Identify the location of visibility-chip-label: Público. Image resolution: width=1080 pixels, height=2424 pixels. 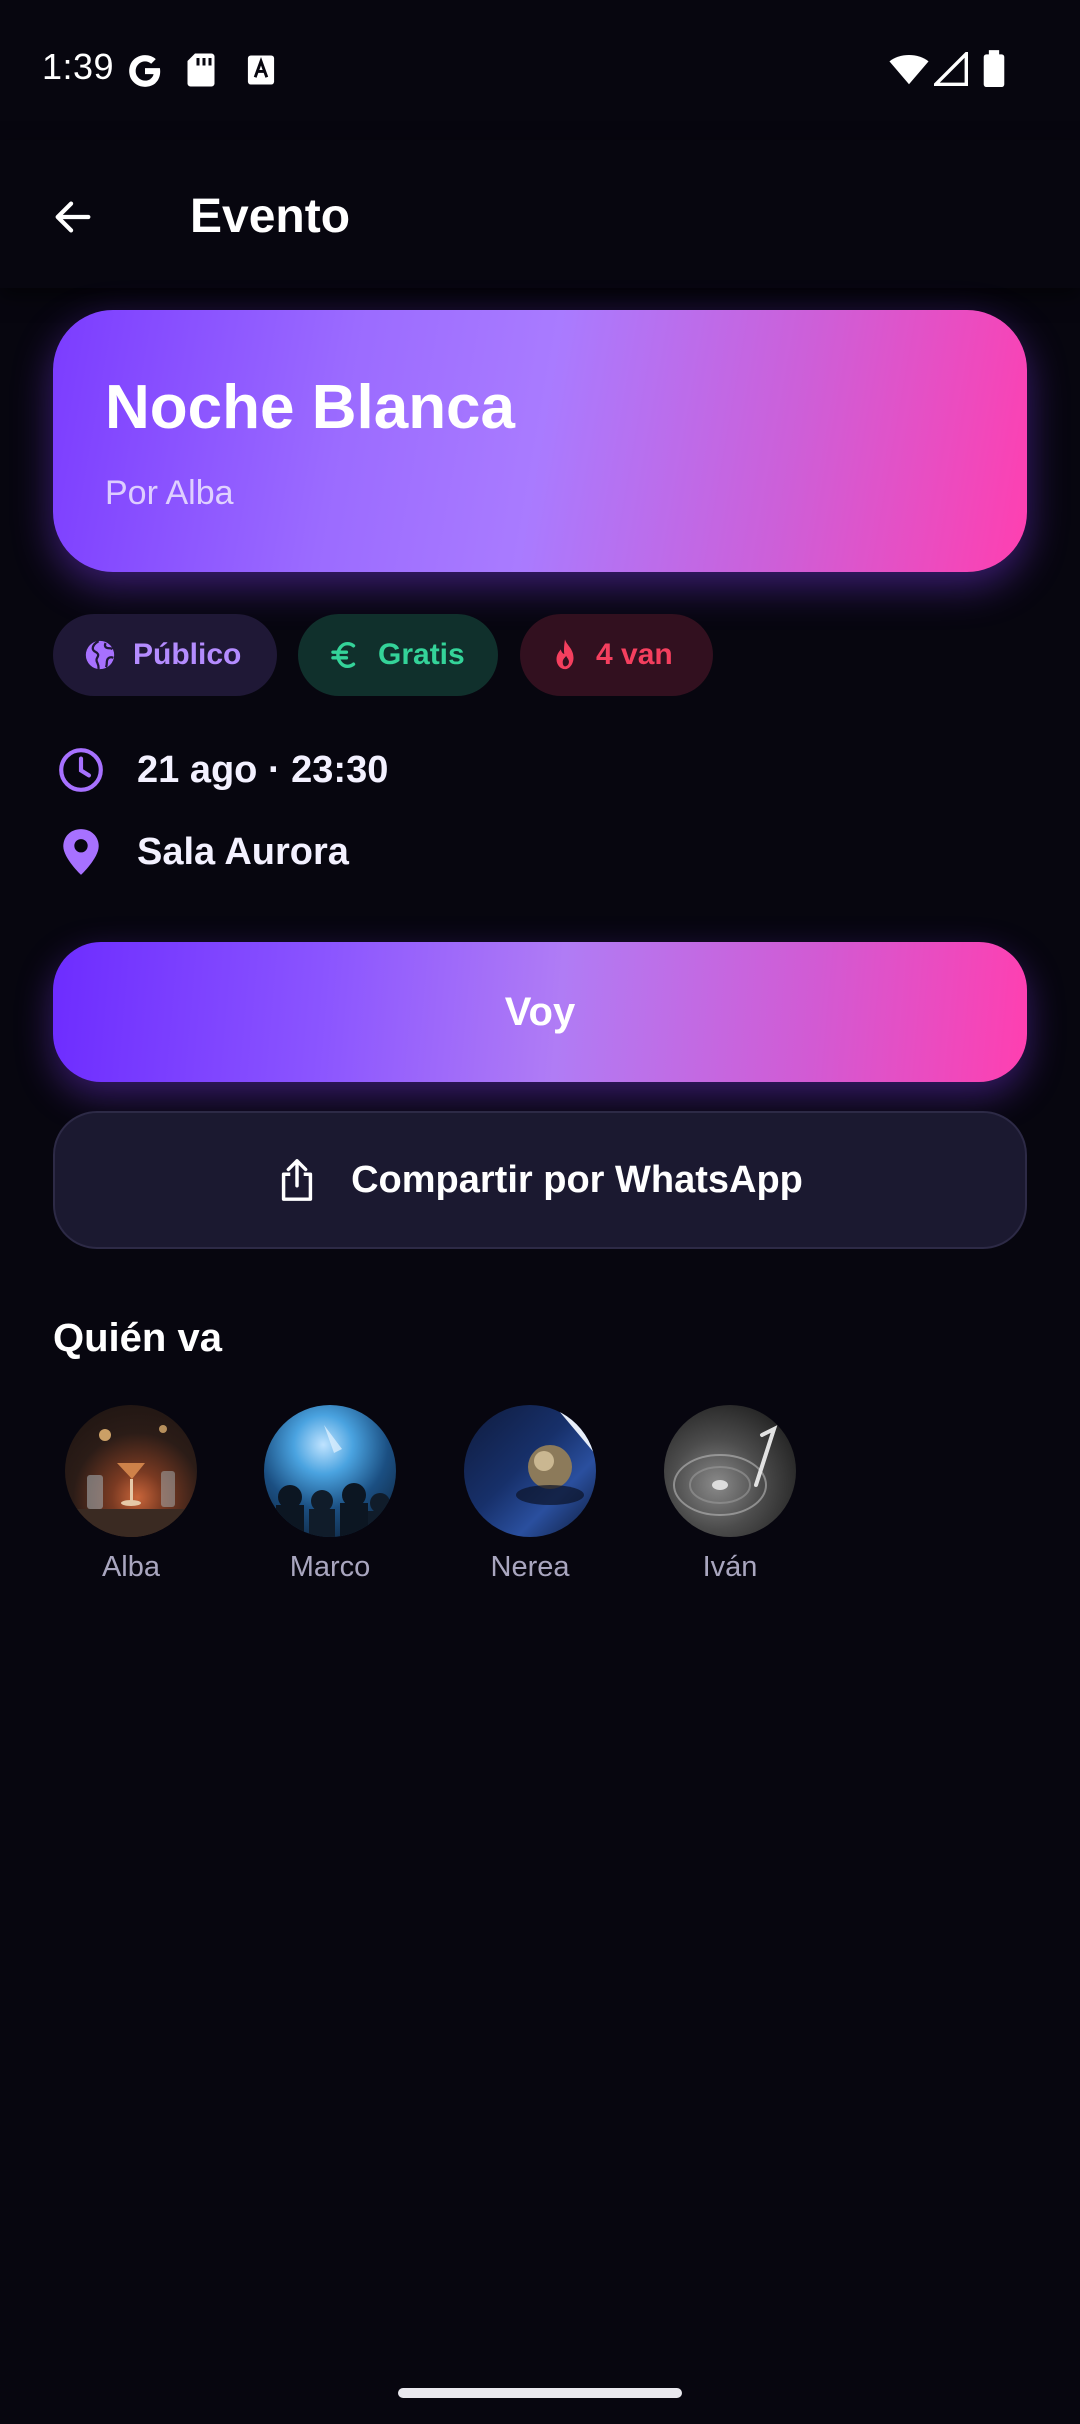
(187, 654).